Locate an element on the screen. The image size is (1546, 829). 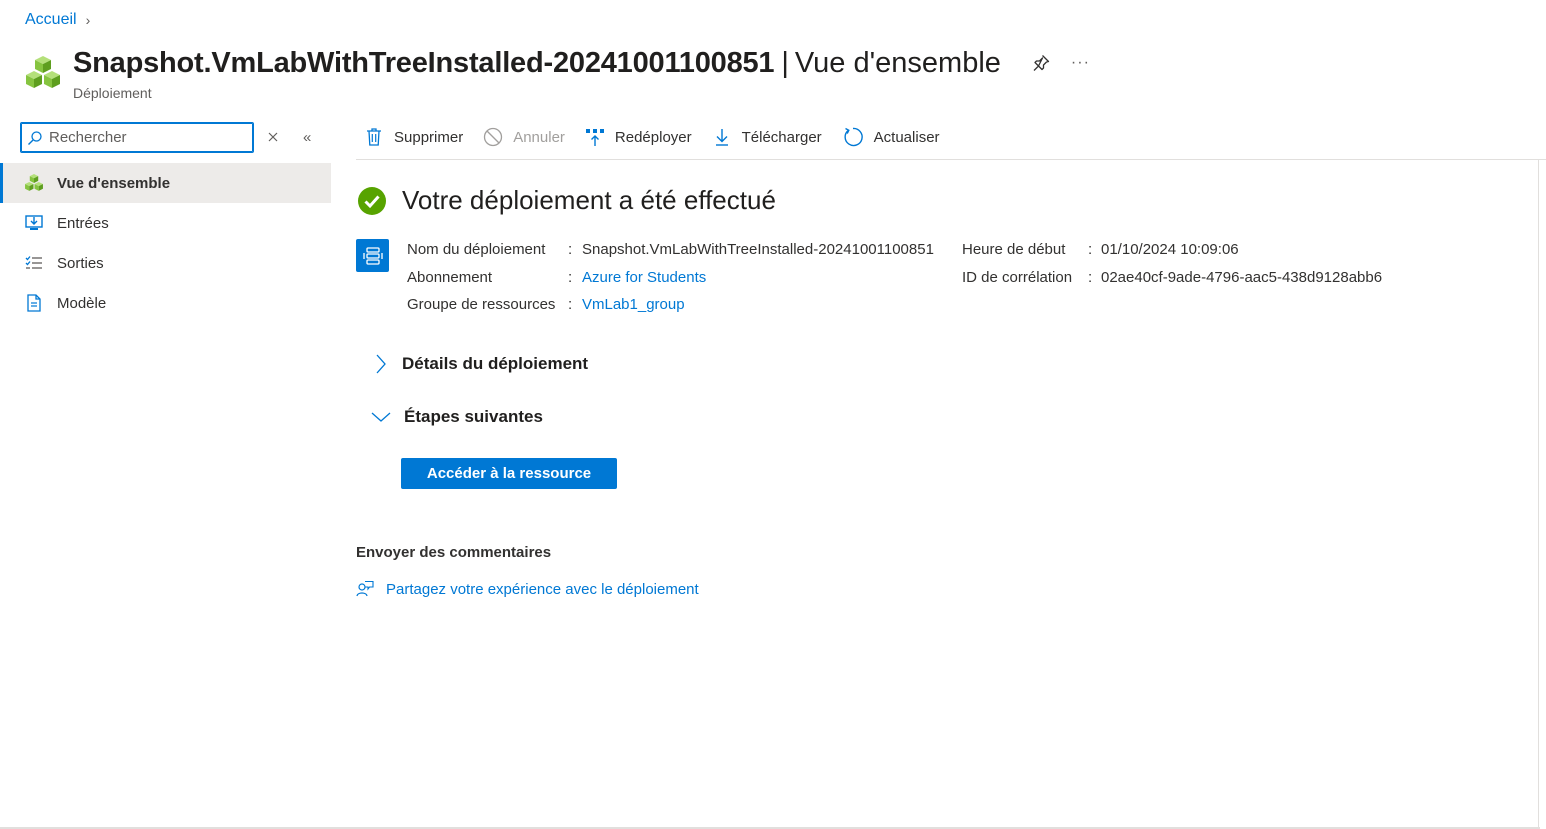
sidebar-item-inputs: Entrées is located at coordinates (165, 223).